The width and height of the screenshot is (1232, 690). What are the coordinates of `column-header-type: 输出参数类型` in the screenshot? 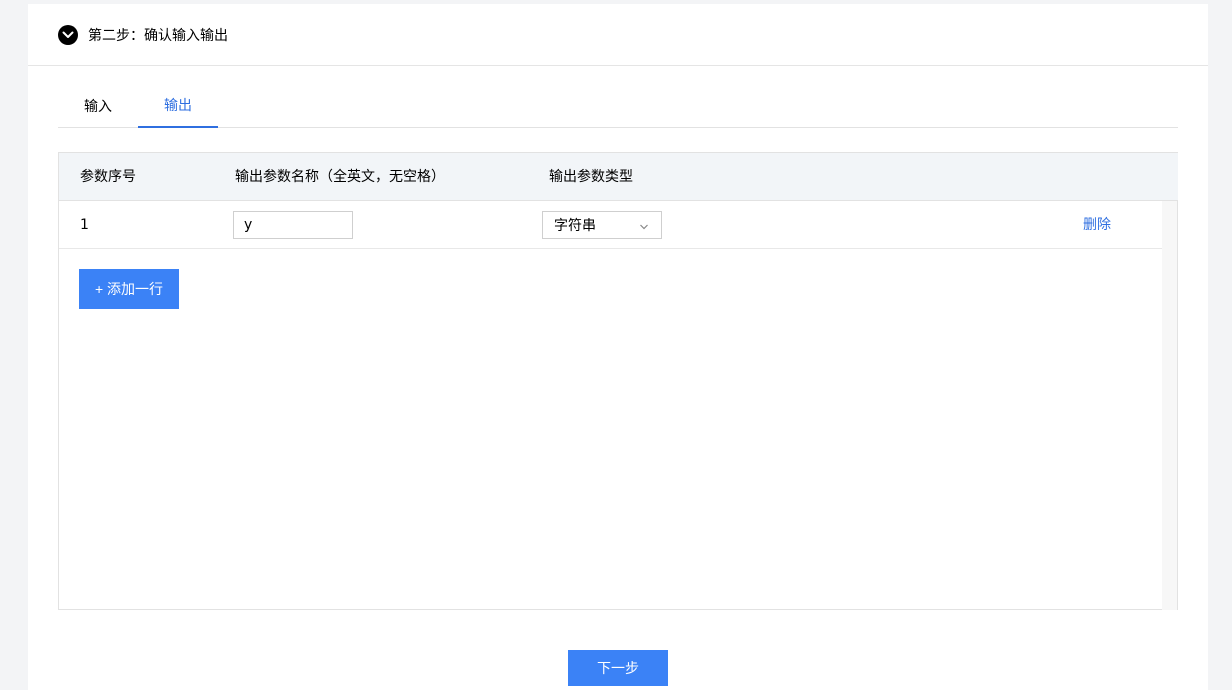 It's located at (591, 177).